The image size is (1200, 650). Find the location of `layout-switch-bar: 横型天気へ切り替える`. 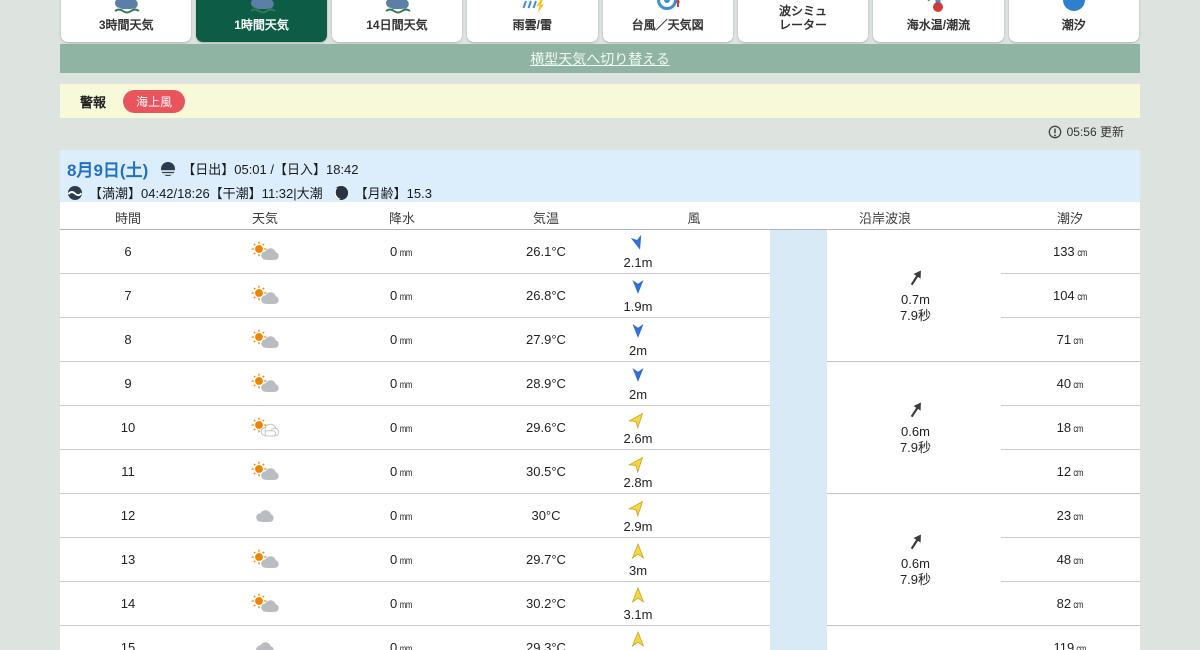

layout-switch-bar: 横型天気へ切り替える is located at coordinates (600, 58).